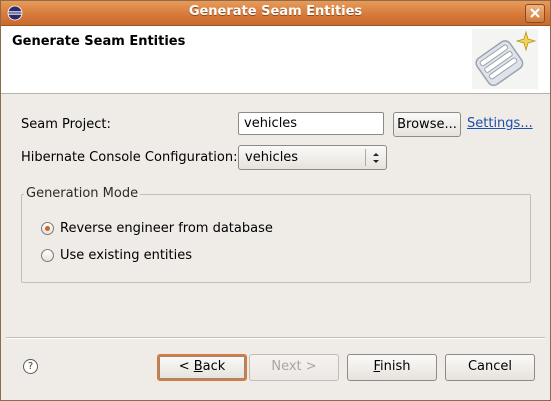 The height and width of the screenshot is (401, 551). Describe the element at coordinates (275, 338) in the screenshot. I see `button-bar-separator` at that location.